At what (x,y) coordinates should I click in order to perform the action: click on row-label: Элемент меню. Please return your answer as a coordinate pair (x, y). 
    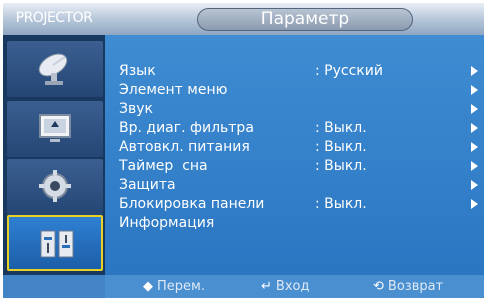
    Looking at the image, I should click on (173, 90).